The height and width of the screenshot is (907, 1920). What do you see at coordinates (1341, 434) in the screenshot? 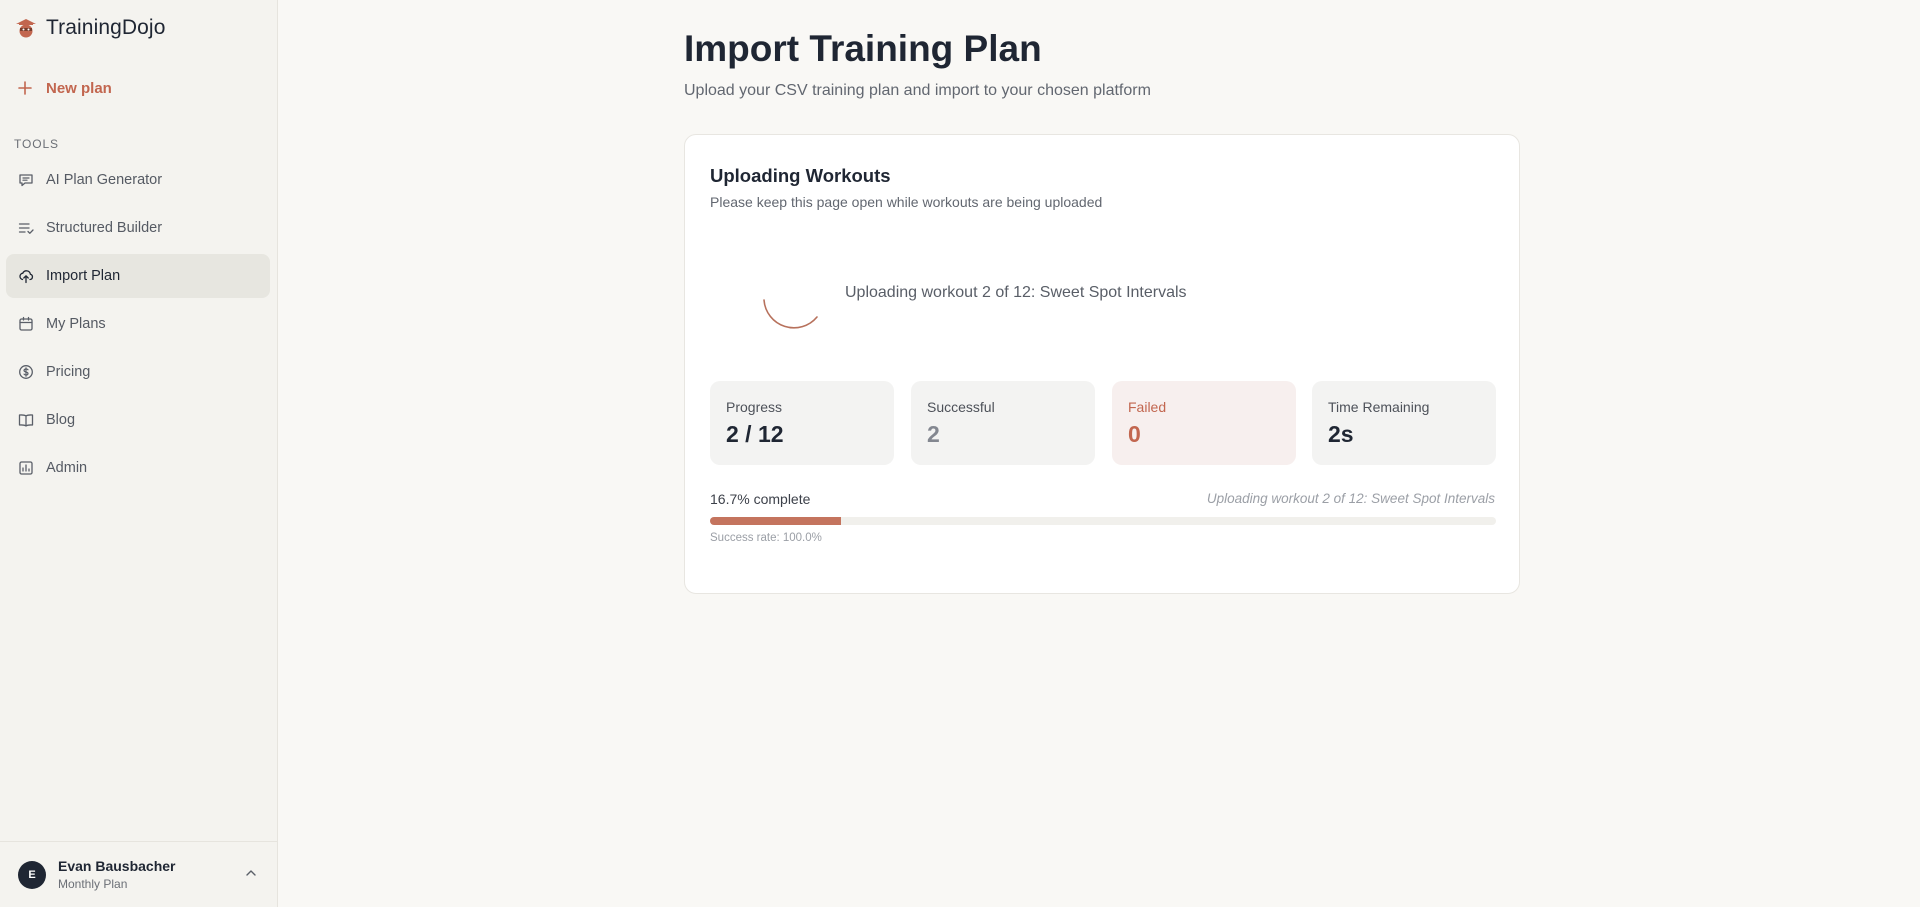
I see `stat-value: 2s` at bounding box center [1341, 434].